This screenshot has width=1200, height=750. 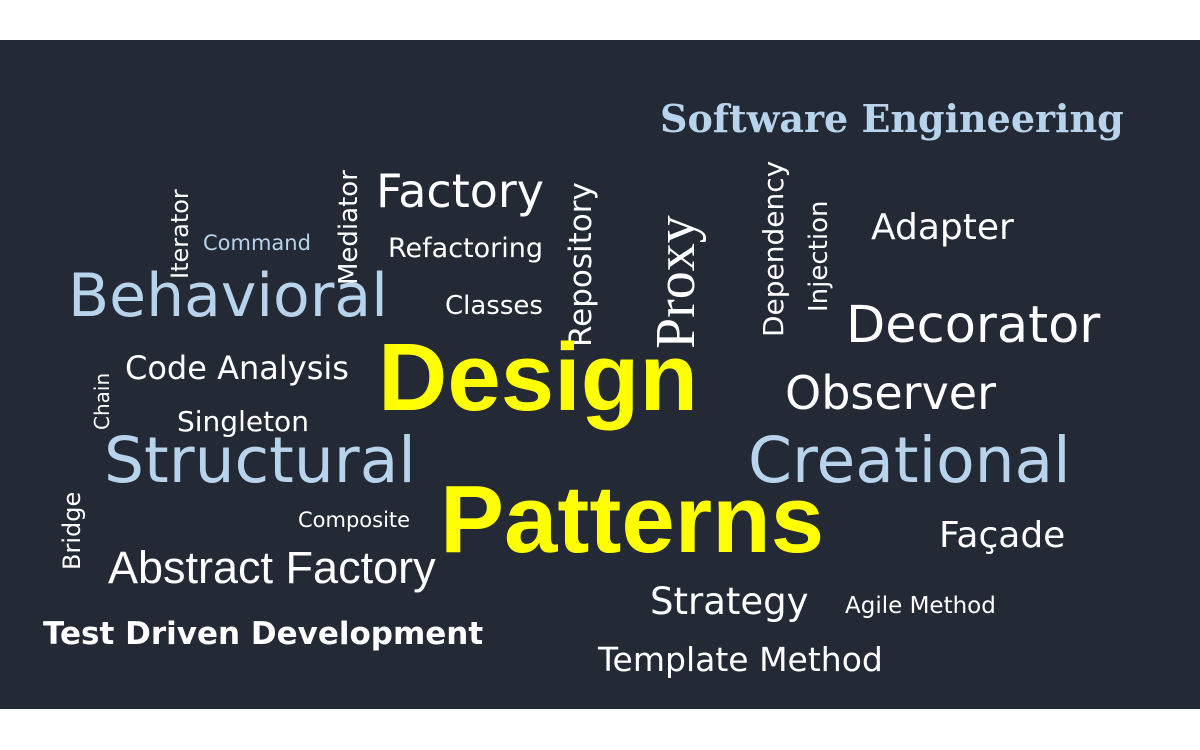 I want to click on word-composite: Composite, so click(x=354, y=520).